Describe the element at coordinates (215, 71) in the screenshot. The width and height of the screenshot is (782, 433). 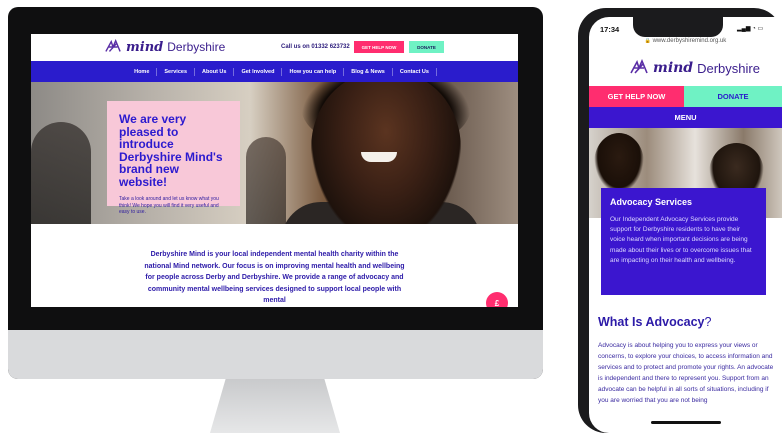
I see `nav-item-about: About Us` at that location.